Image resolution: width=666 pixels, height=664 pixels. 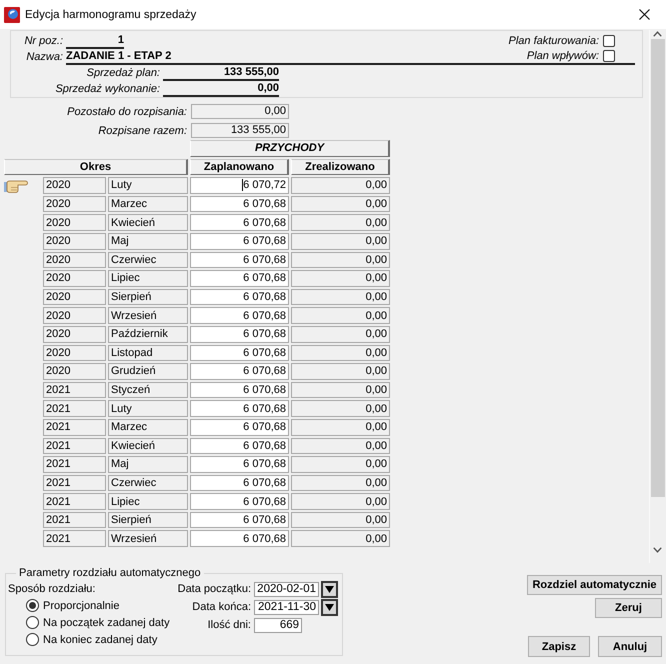 I want to click on column-header: Zrealizowano, so click(x=340, y=167).